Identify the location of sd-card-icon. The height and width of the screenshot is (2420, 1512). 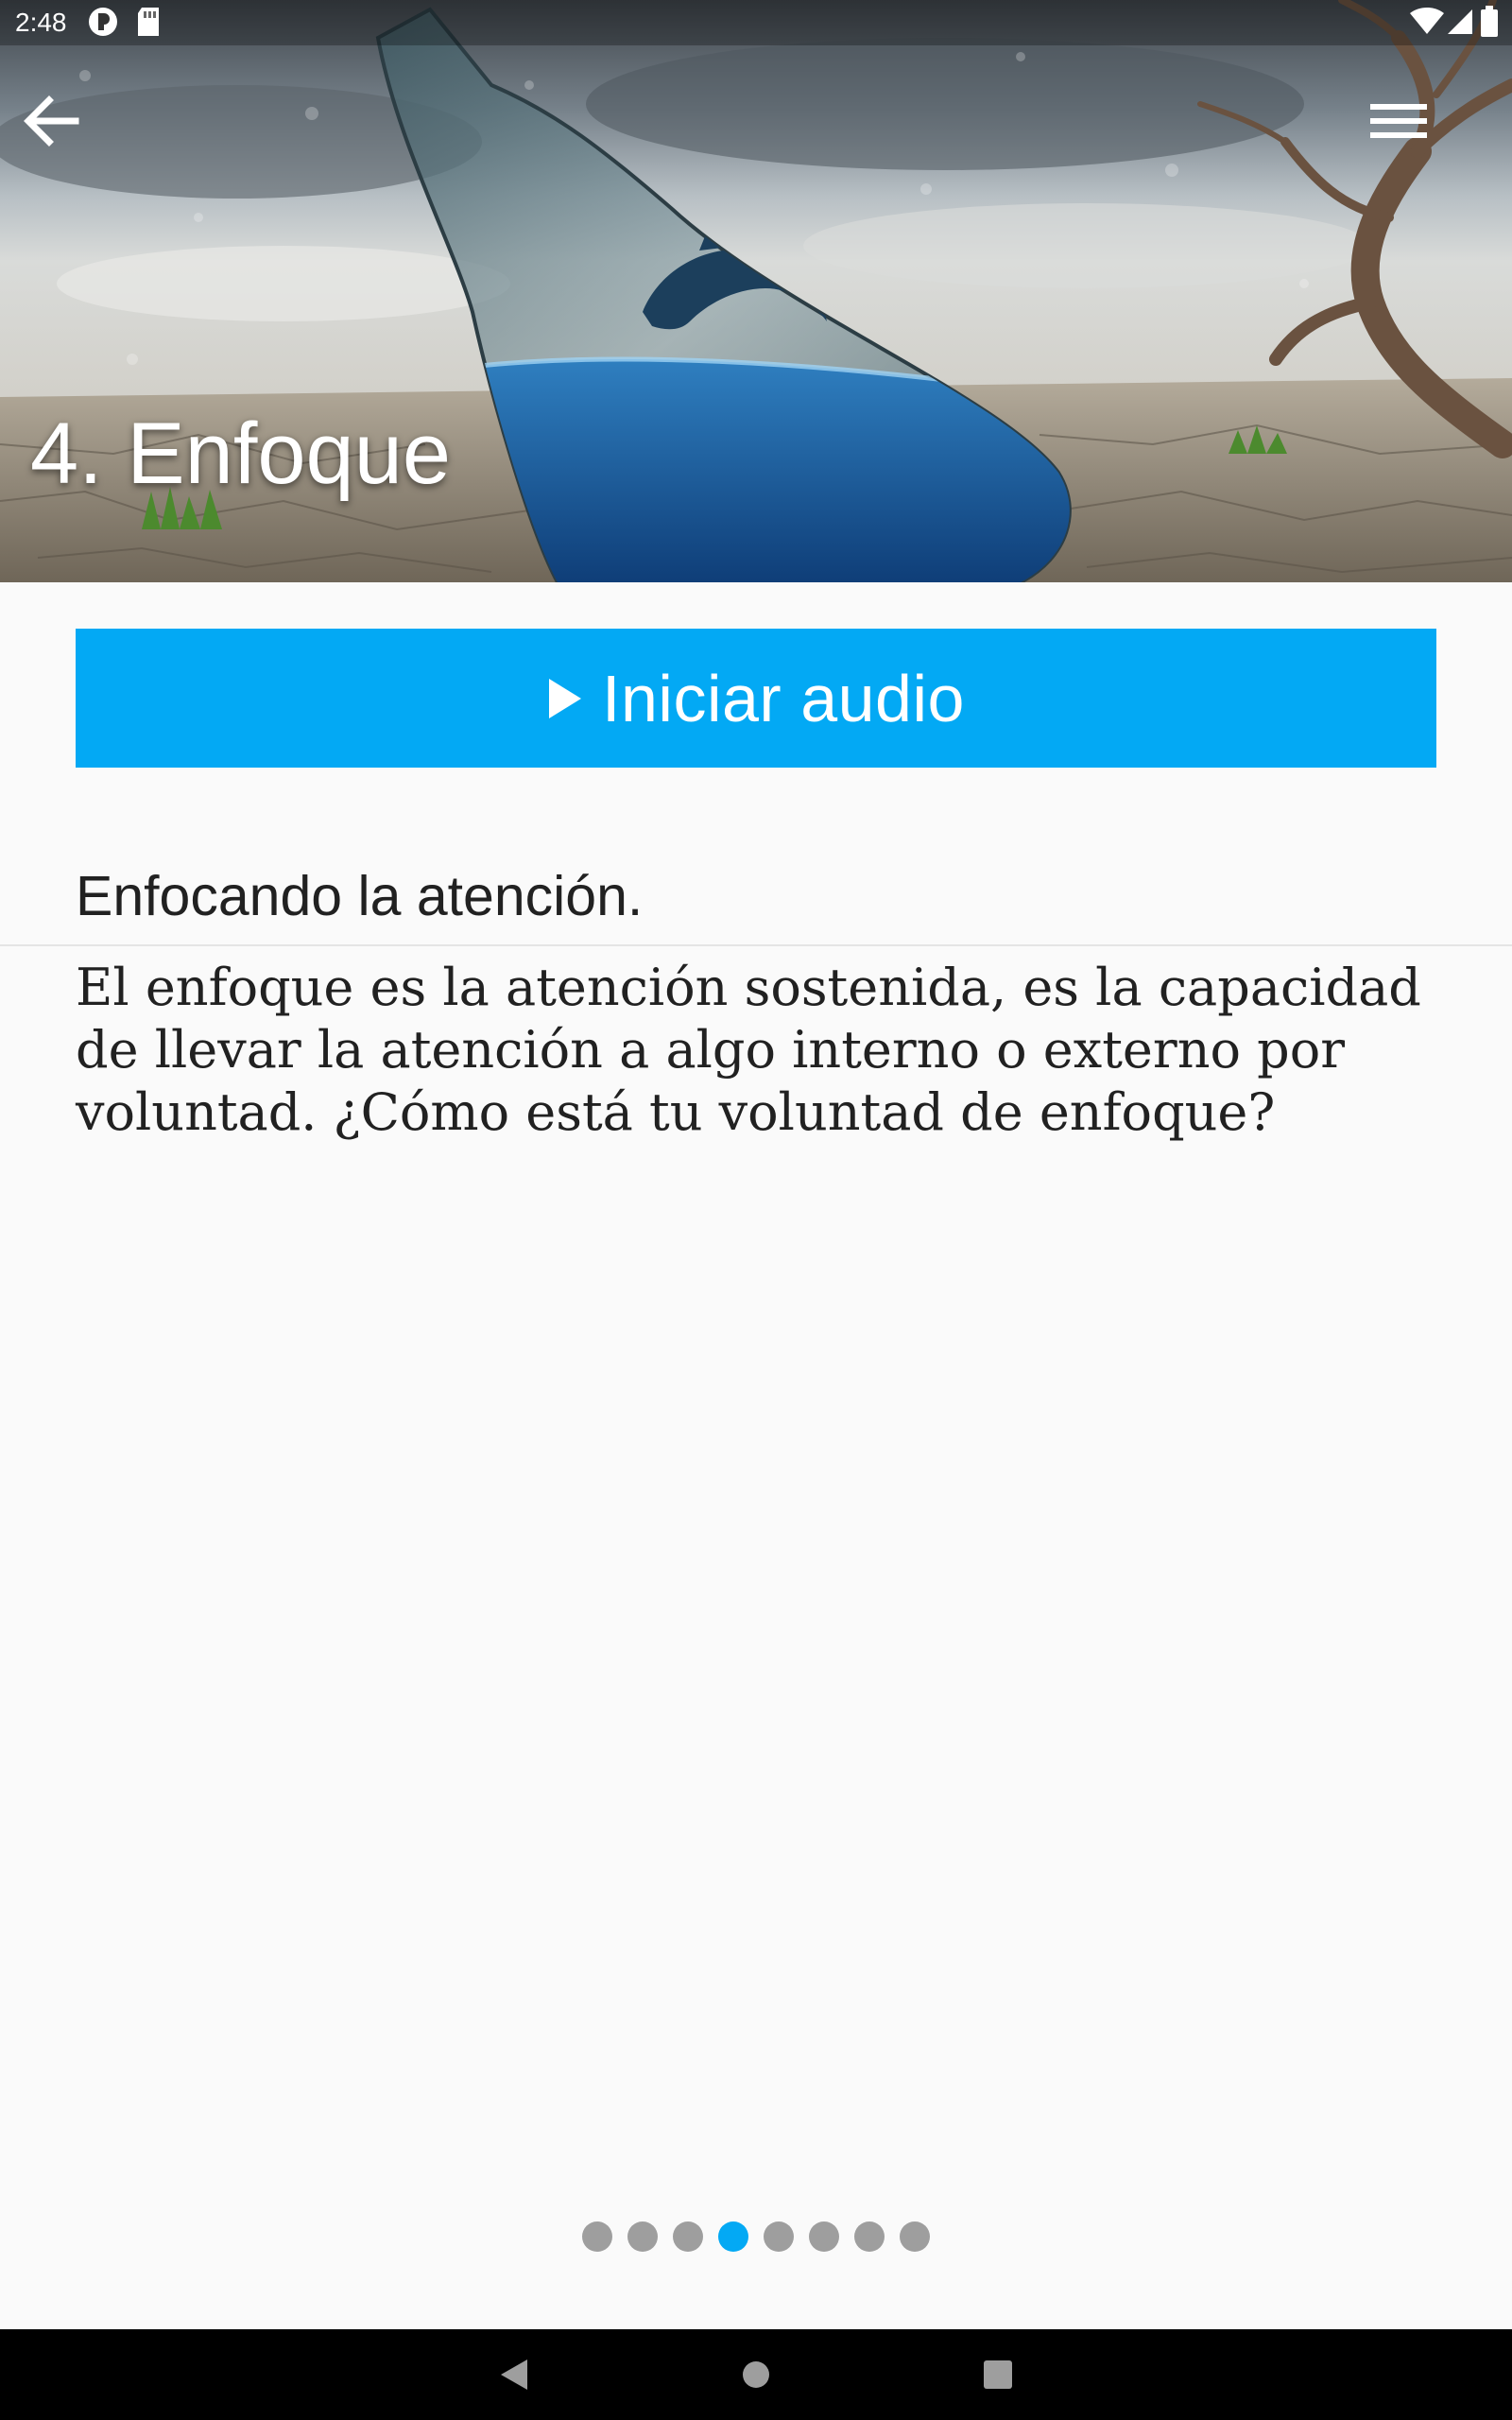
(148, 22).